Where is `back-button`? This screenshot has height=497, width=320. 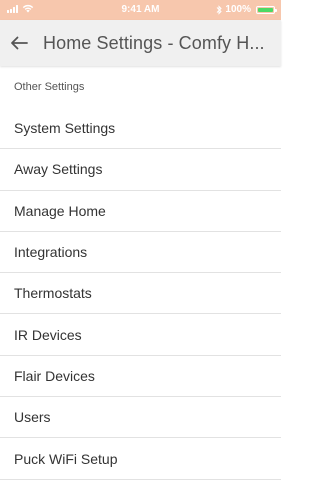 back-button is located at coordinates (19, 43).